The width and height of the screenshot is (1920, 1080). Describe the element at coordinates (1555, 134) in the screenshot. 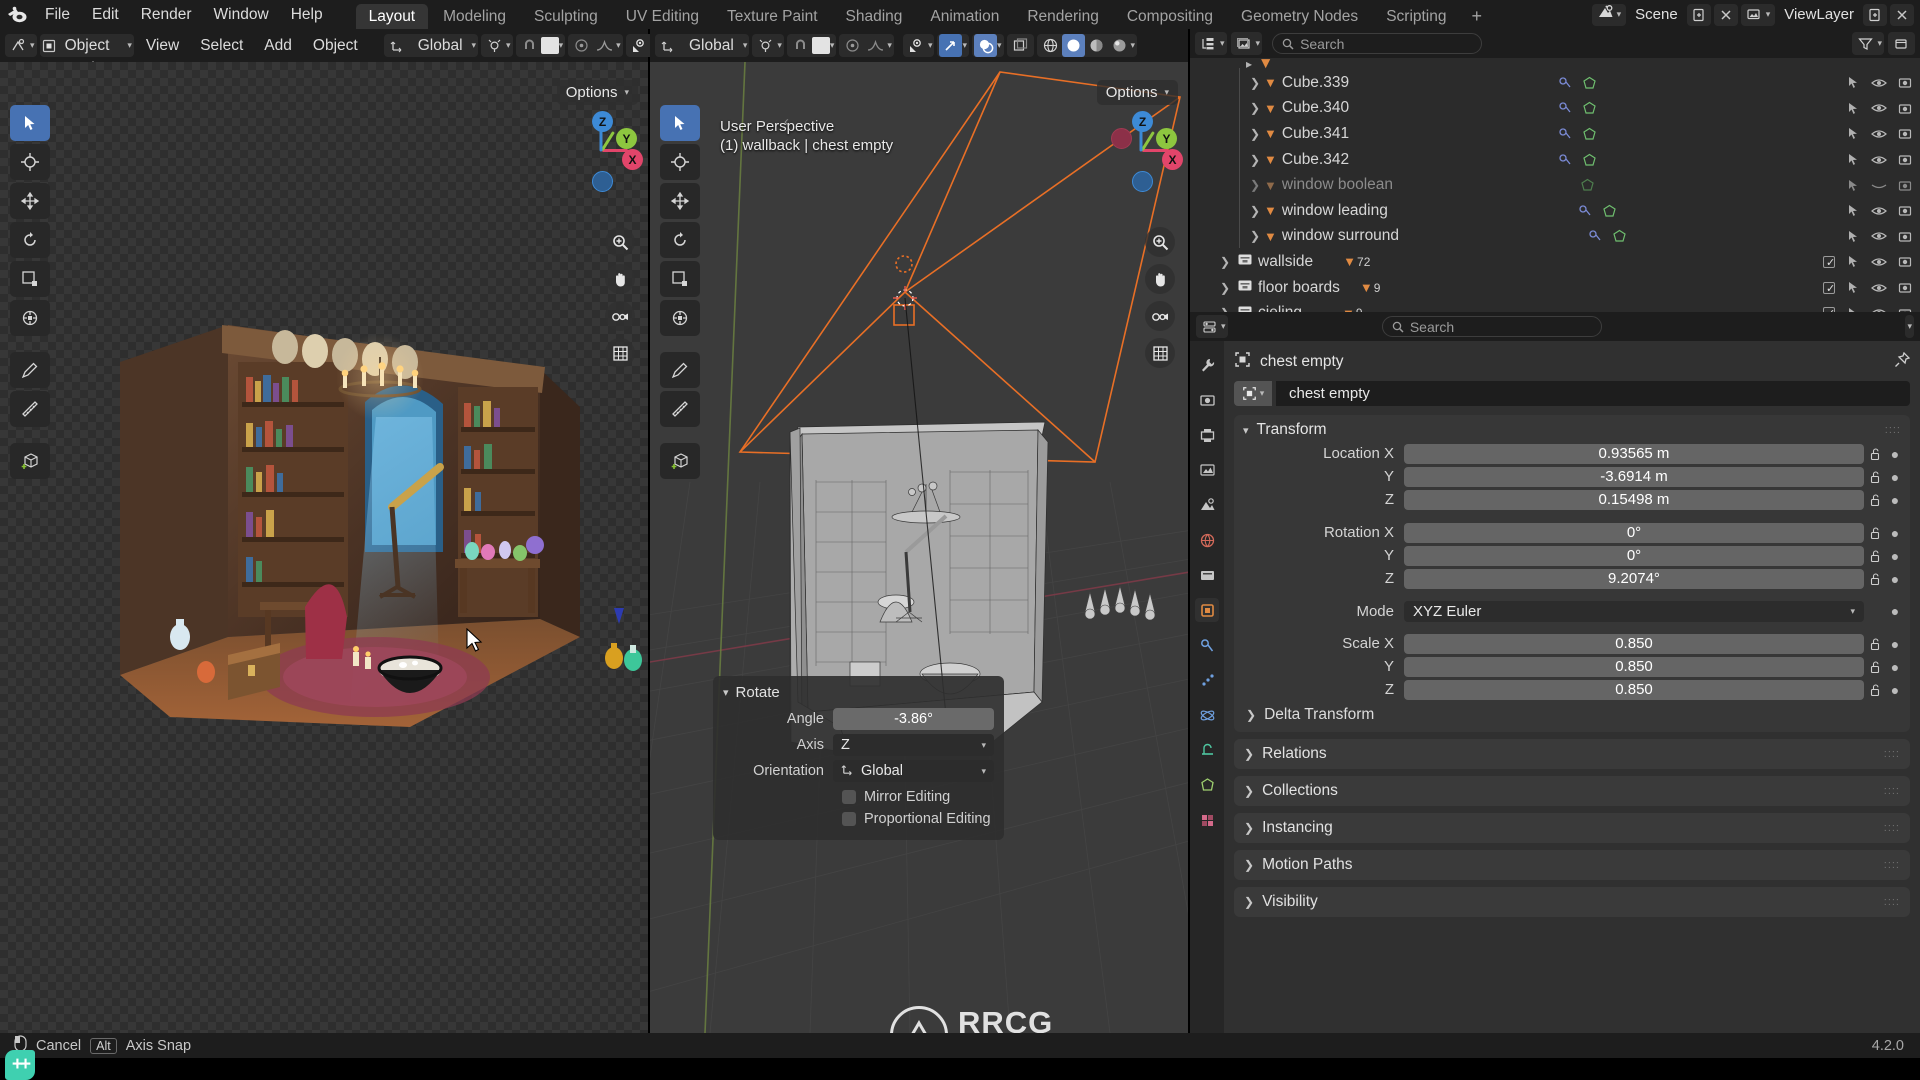

I see `outliner-row-cube341: ❯ ▼ Cube.341` at that location.